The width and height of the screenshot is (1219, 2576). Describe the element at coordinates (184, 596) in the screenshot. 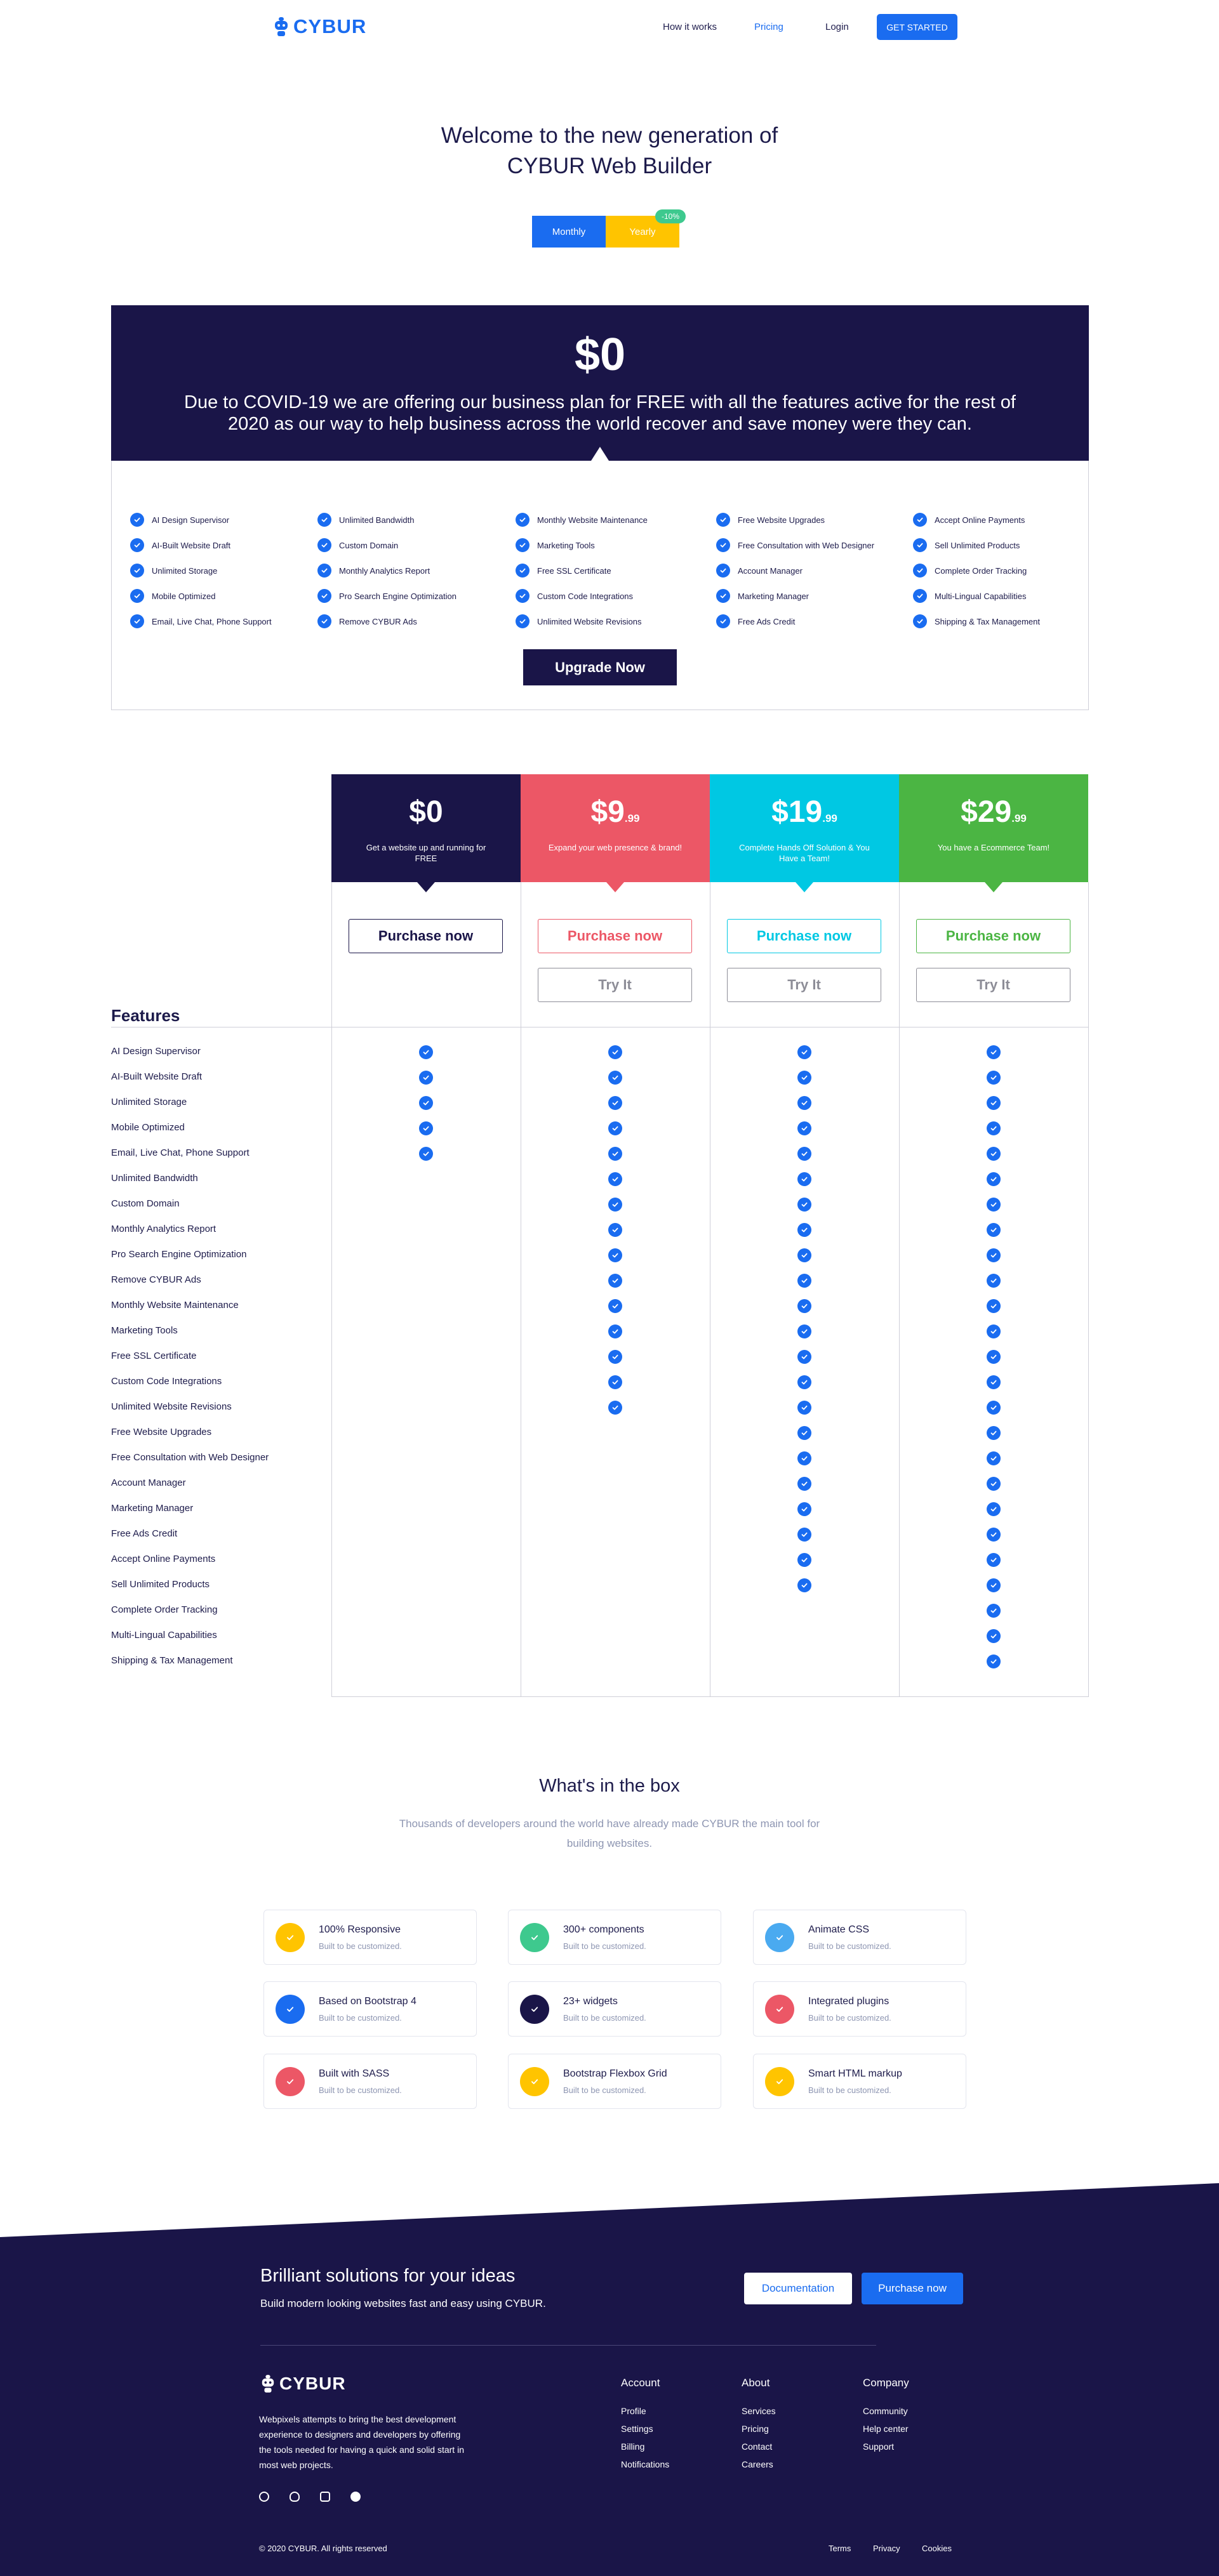

I see `promo-feature-label: Mobile Optimized` at that location.